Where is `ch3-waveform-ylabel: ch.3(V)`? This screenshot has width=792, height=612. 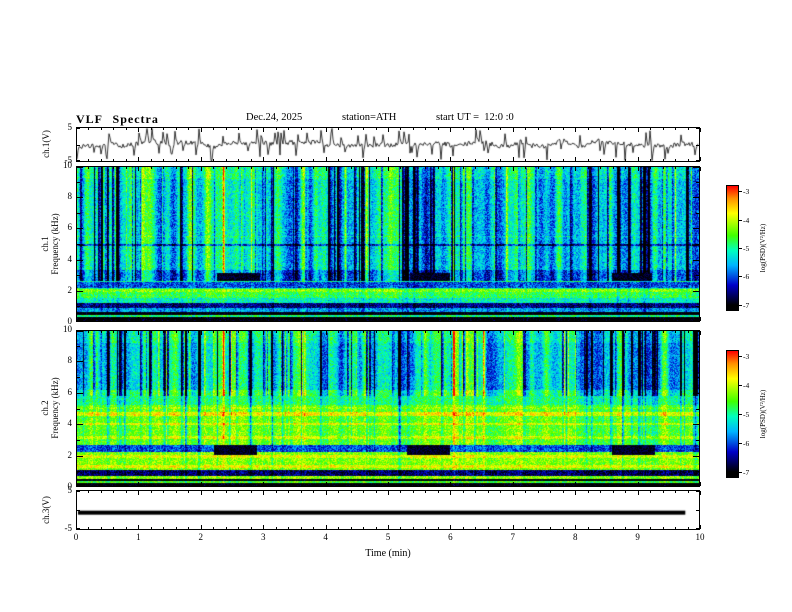 ch3-waveform-ylabel: ch.3(V) is located at coordinates (46, 510).